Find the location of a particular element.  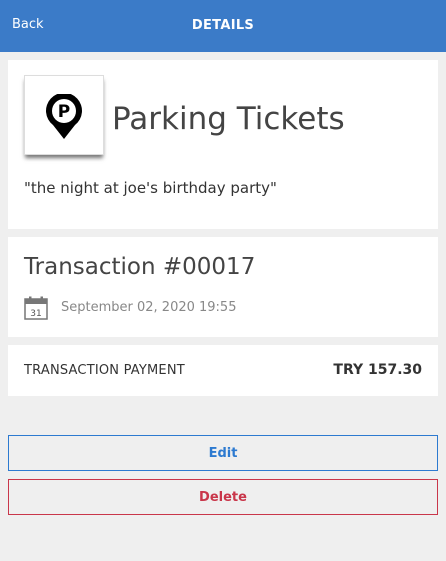

parking-icon-letter: P is located at coordinates (64, 112).